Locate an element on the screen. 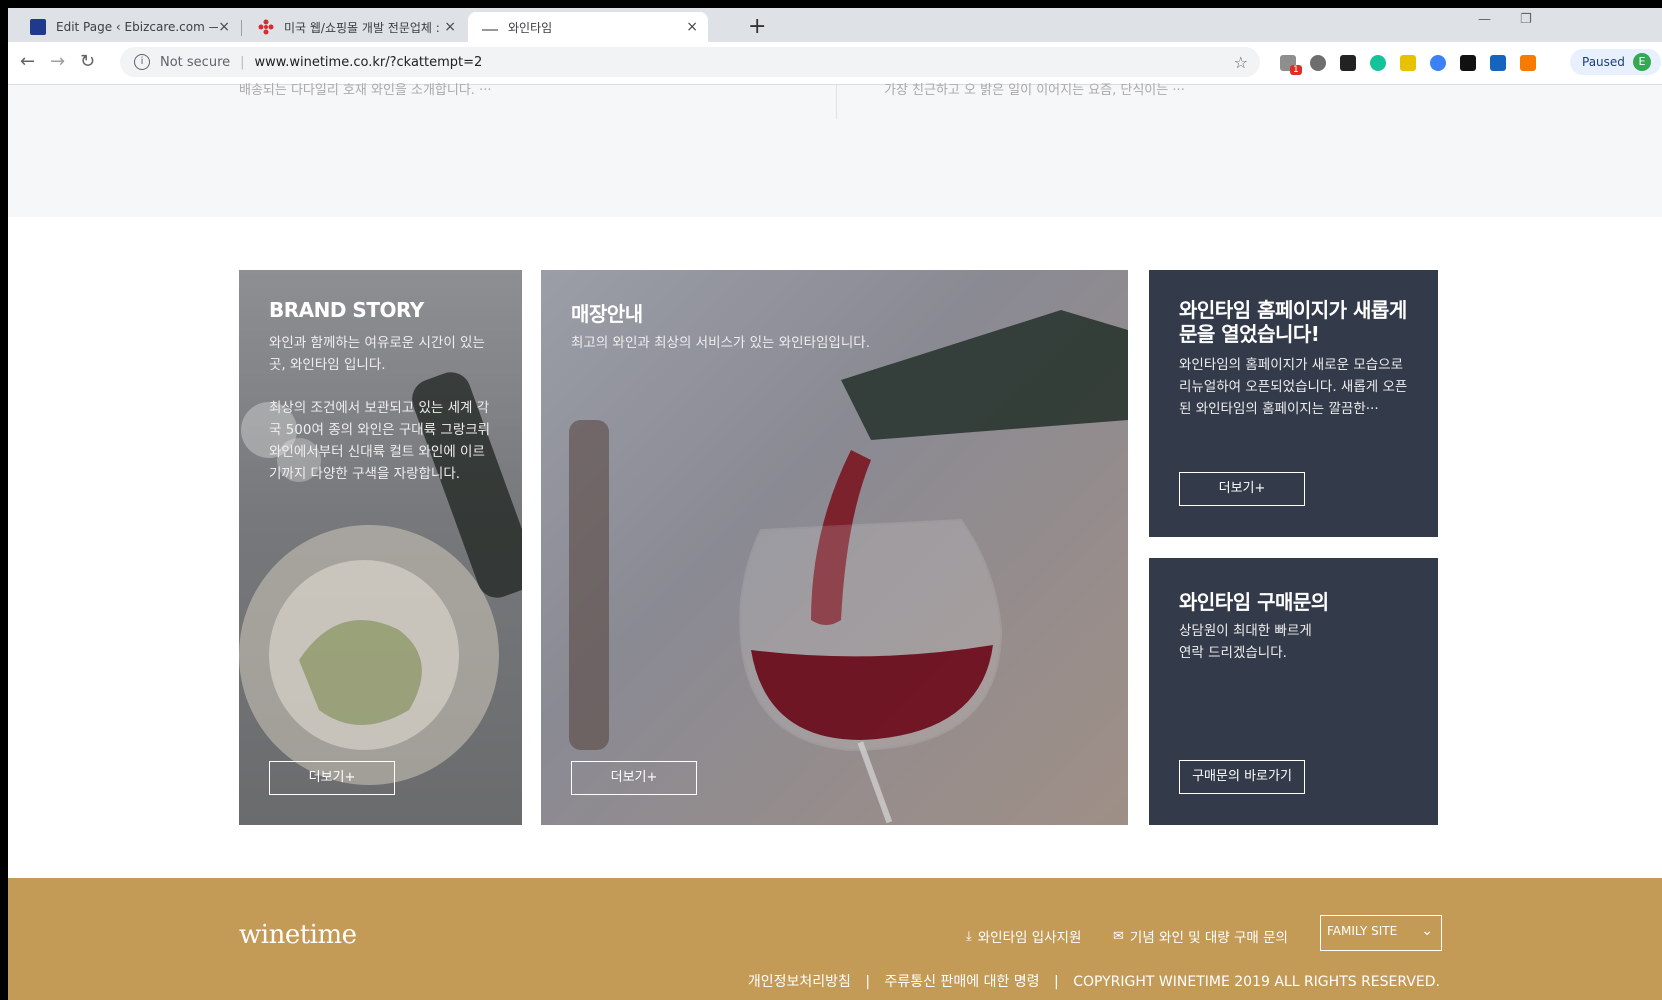 This screenshot has height=1000, width=1662. ebizcare-favicon-icon is located at coordinates (38, 27).